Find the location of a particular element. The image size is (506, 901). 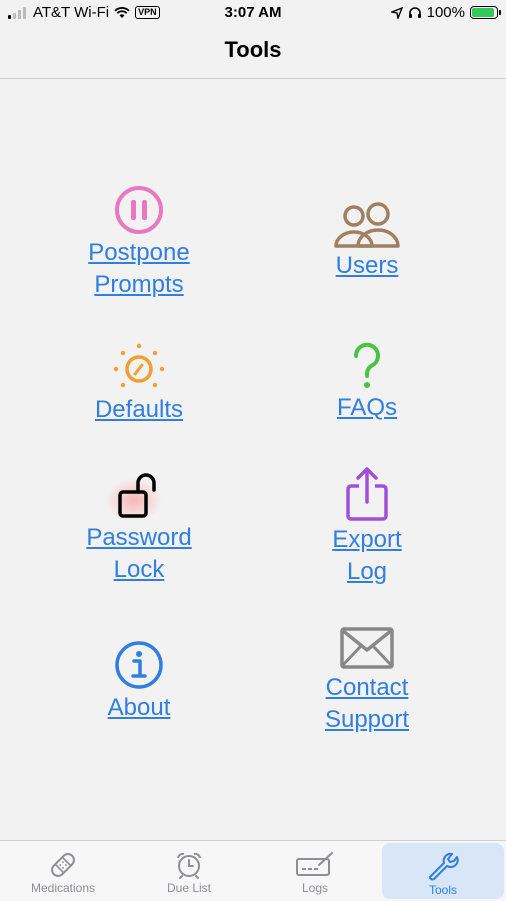

tab-due-list: Due List is located at coordinates (189, 871).